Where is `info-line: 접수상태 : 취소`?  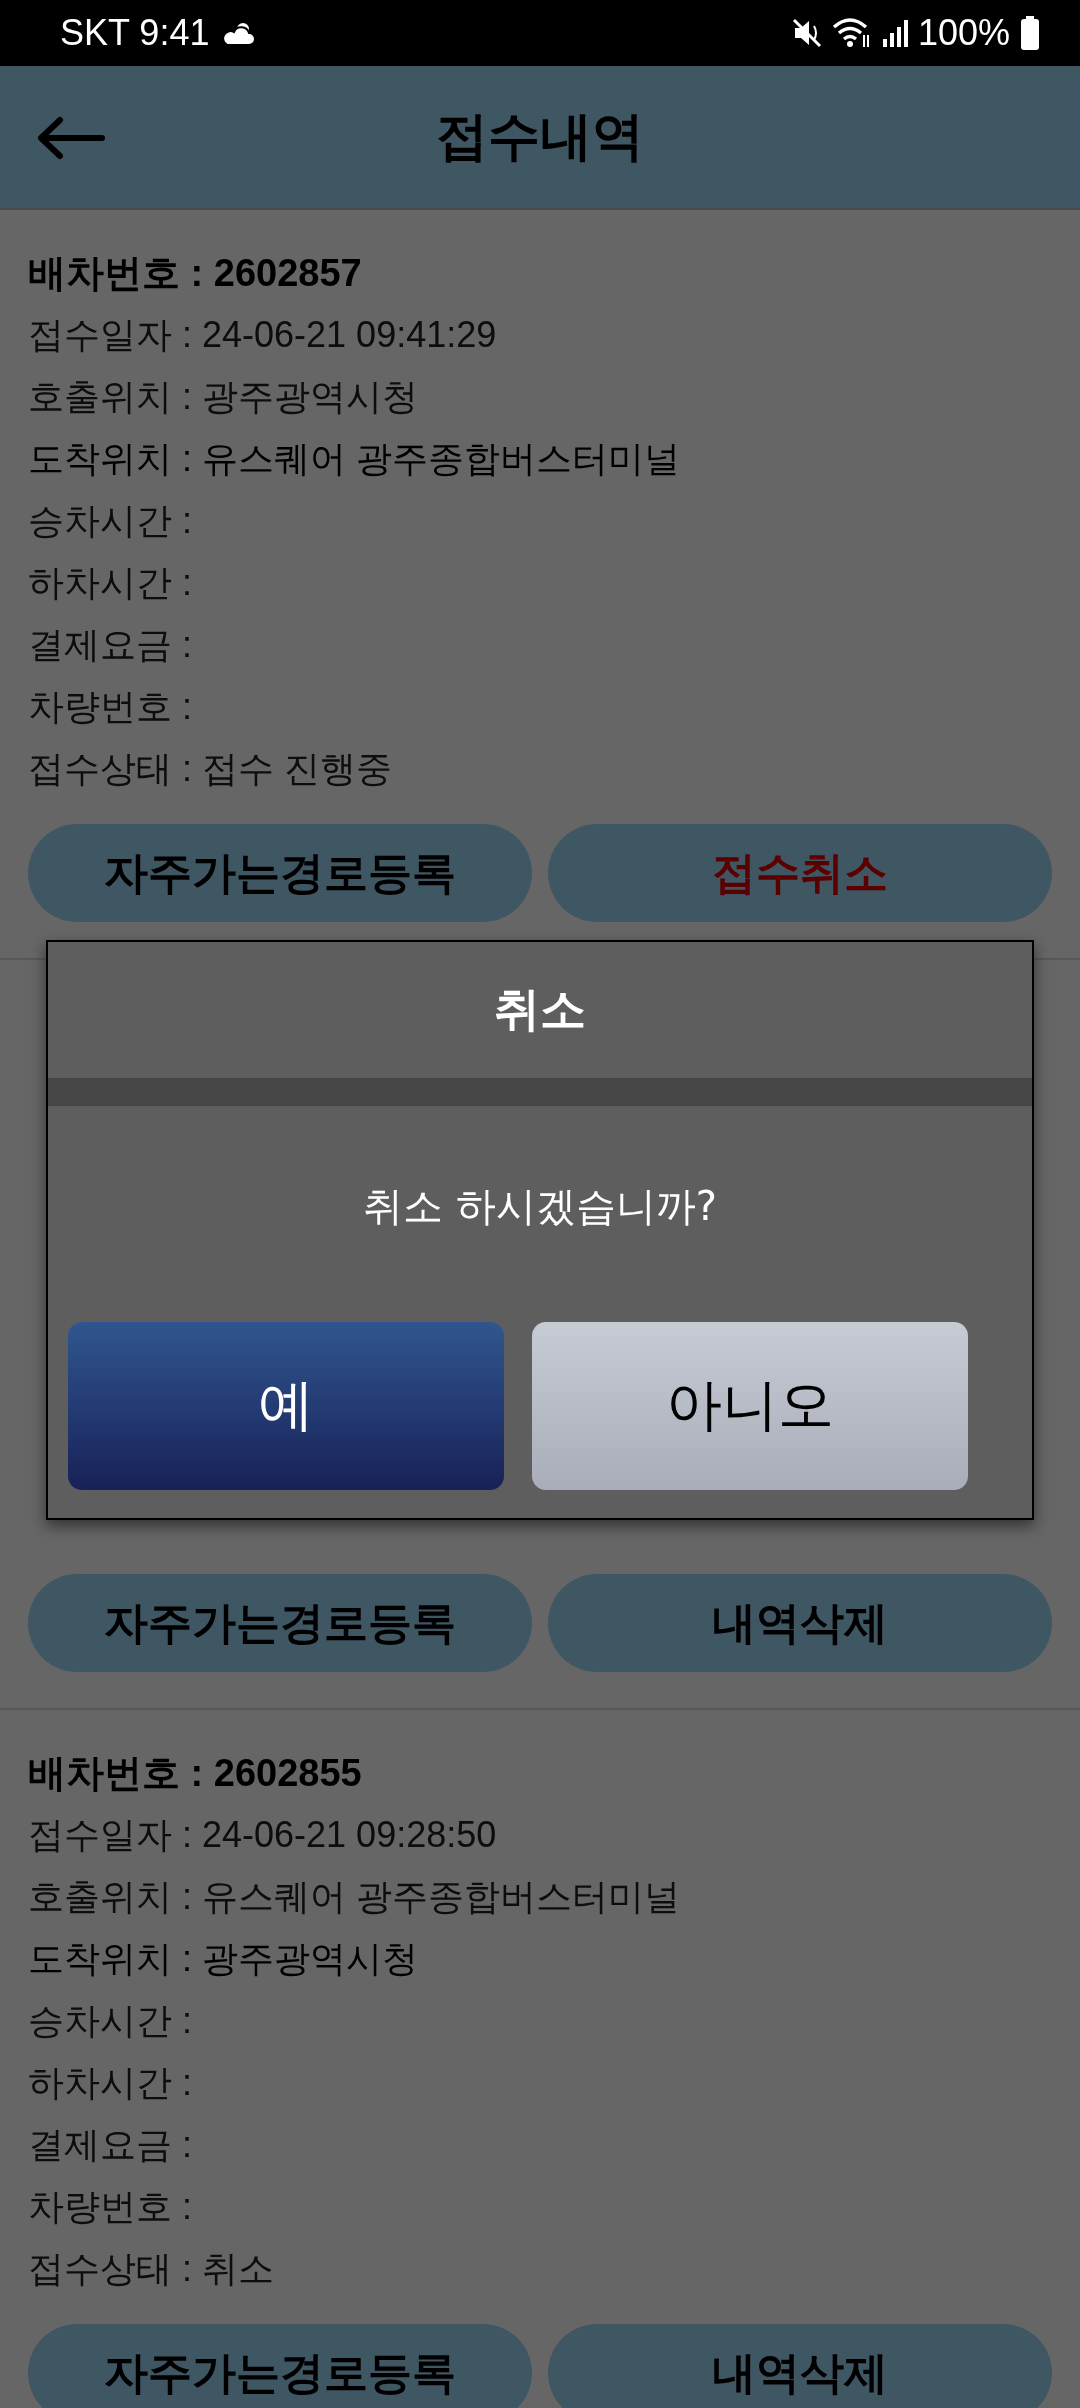
info-line: 접수상태 : 취소 is located at coordinates (151, 2269).